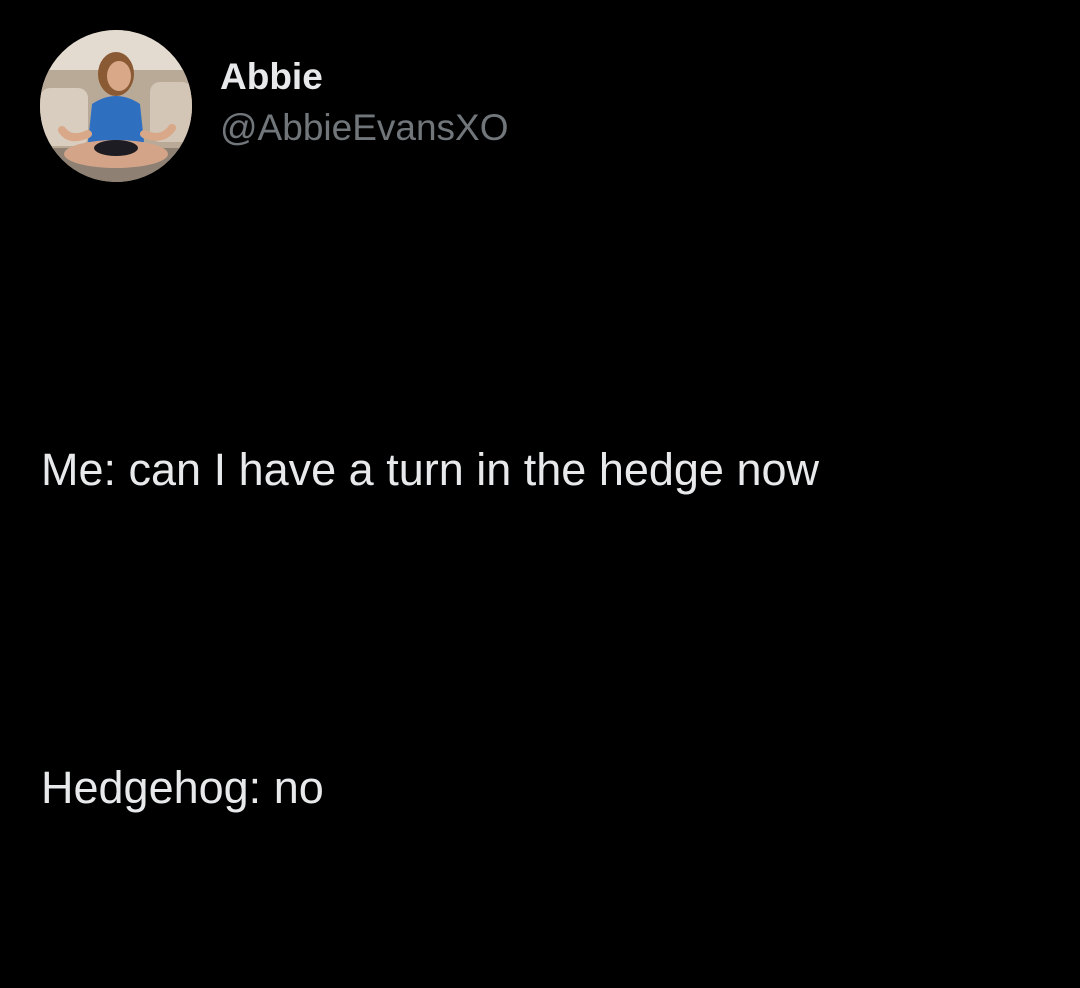  I want to click on tweet-header: Abbie @AbbieEvansXO, so click(274, 106).